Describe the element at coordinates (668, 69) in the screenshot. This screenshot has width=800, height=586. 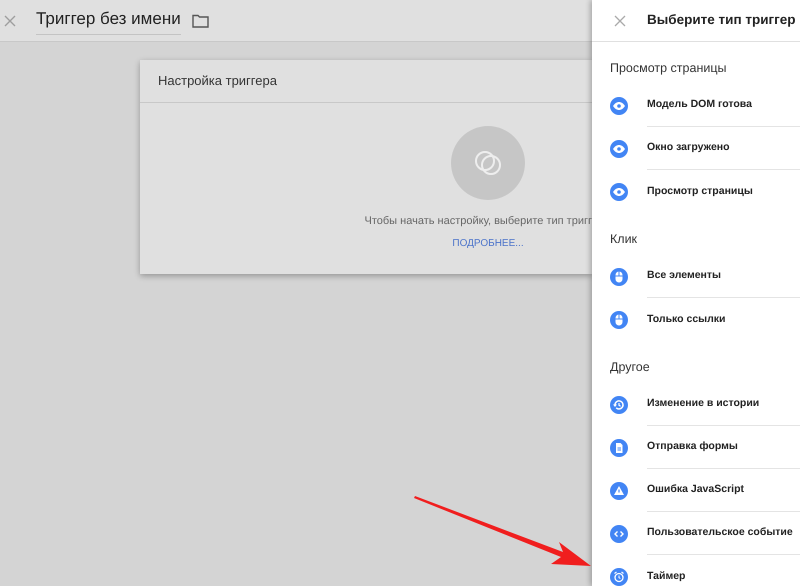
I see `section-heading: Просмотр страницы` at that location.